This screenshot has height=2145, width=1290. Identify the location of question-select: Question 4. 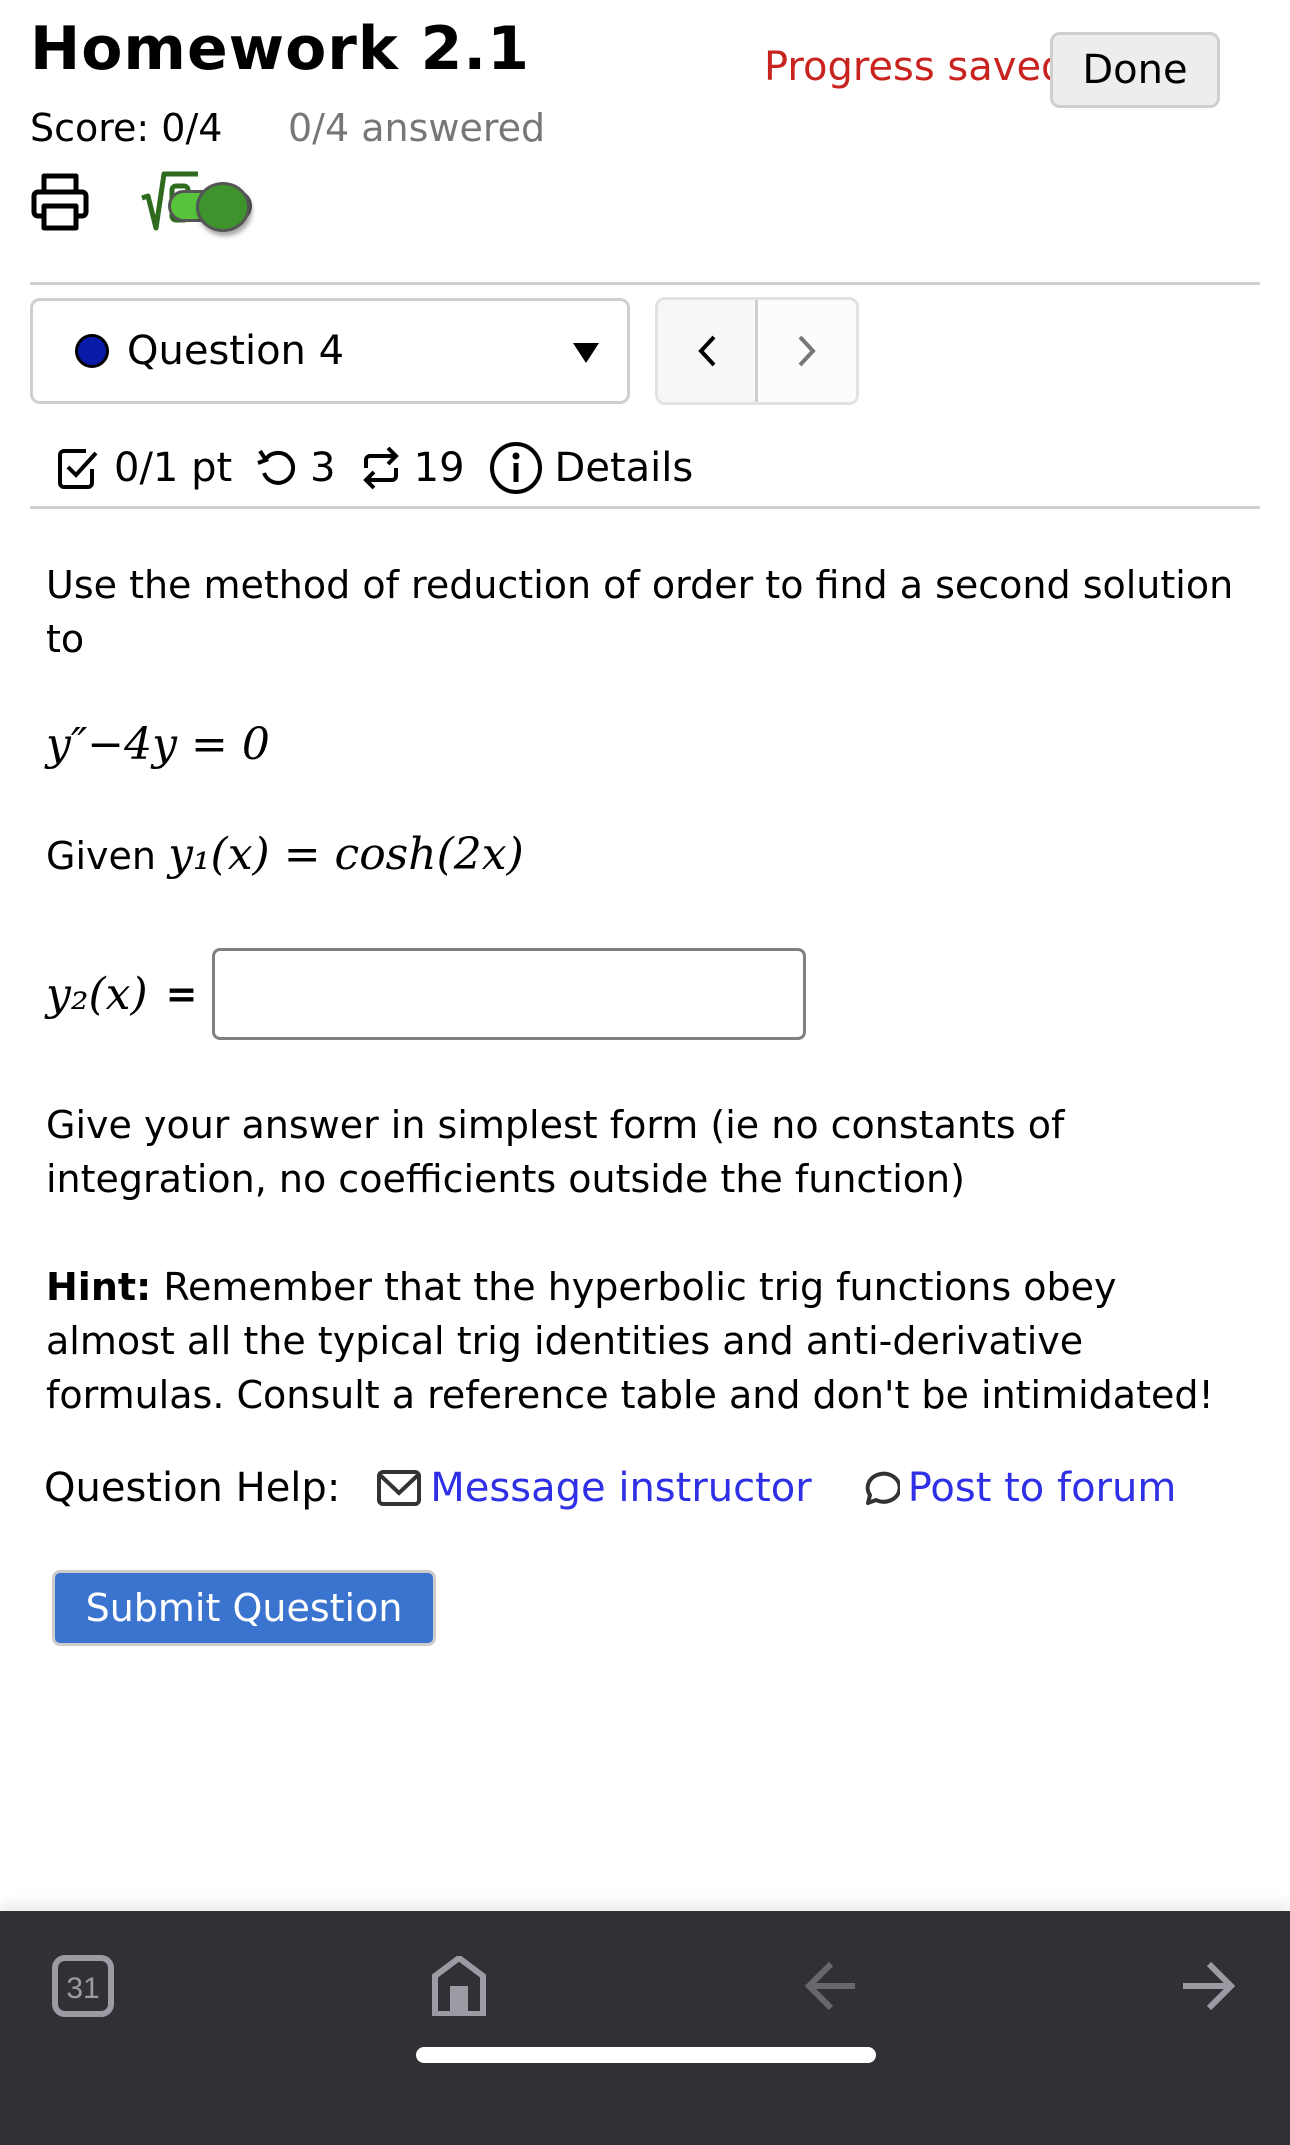
(330, 351).